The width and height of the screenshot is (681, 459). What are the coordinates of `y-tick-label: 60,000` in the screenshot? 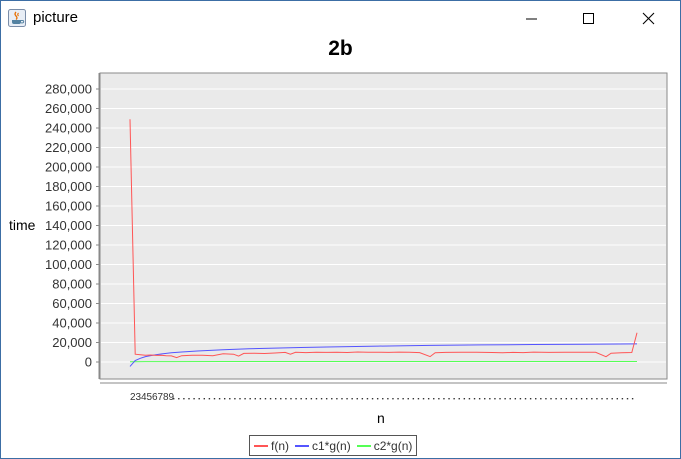 It's located at (72, 303).